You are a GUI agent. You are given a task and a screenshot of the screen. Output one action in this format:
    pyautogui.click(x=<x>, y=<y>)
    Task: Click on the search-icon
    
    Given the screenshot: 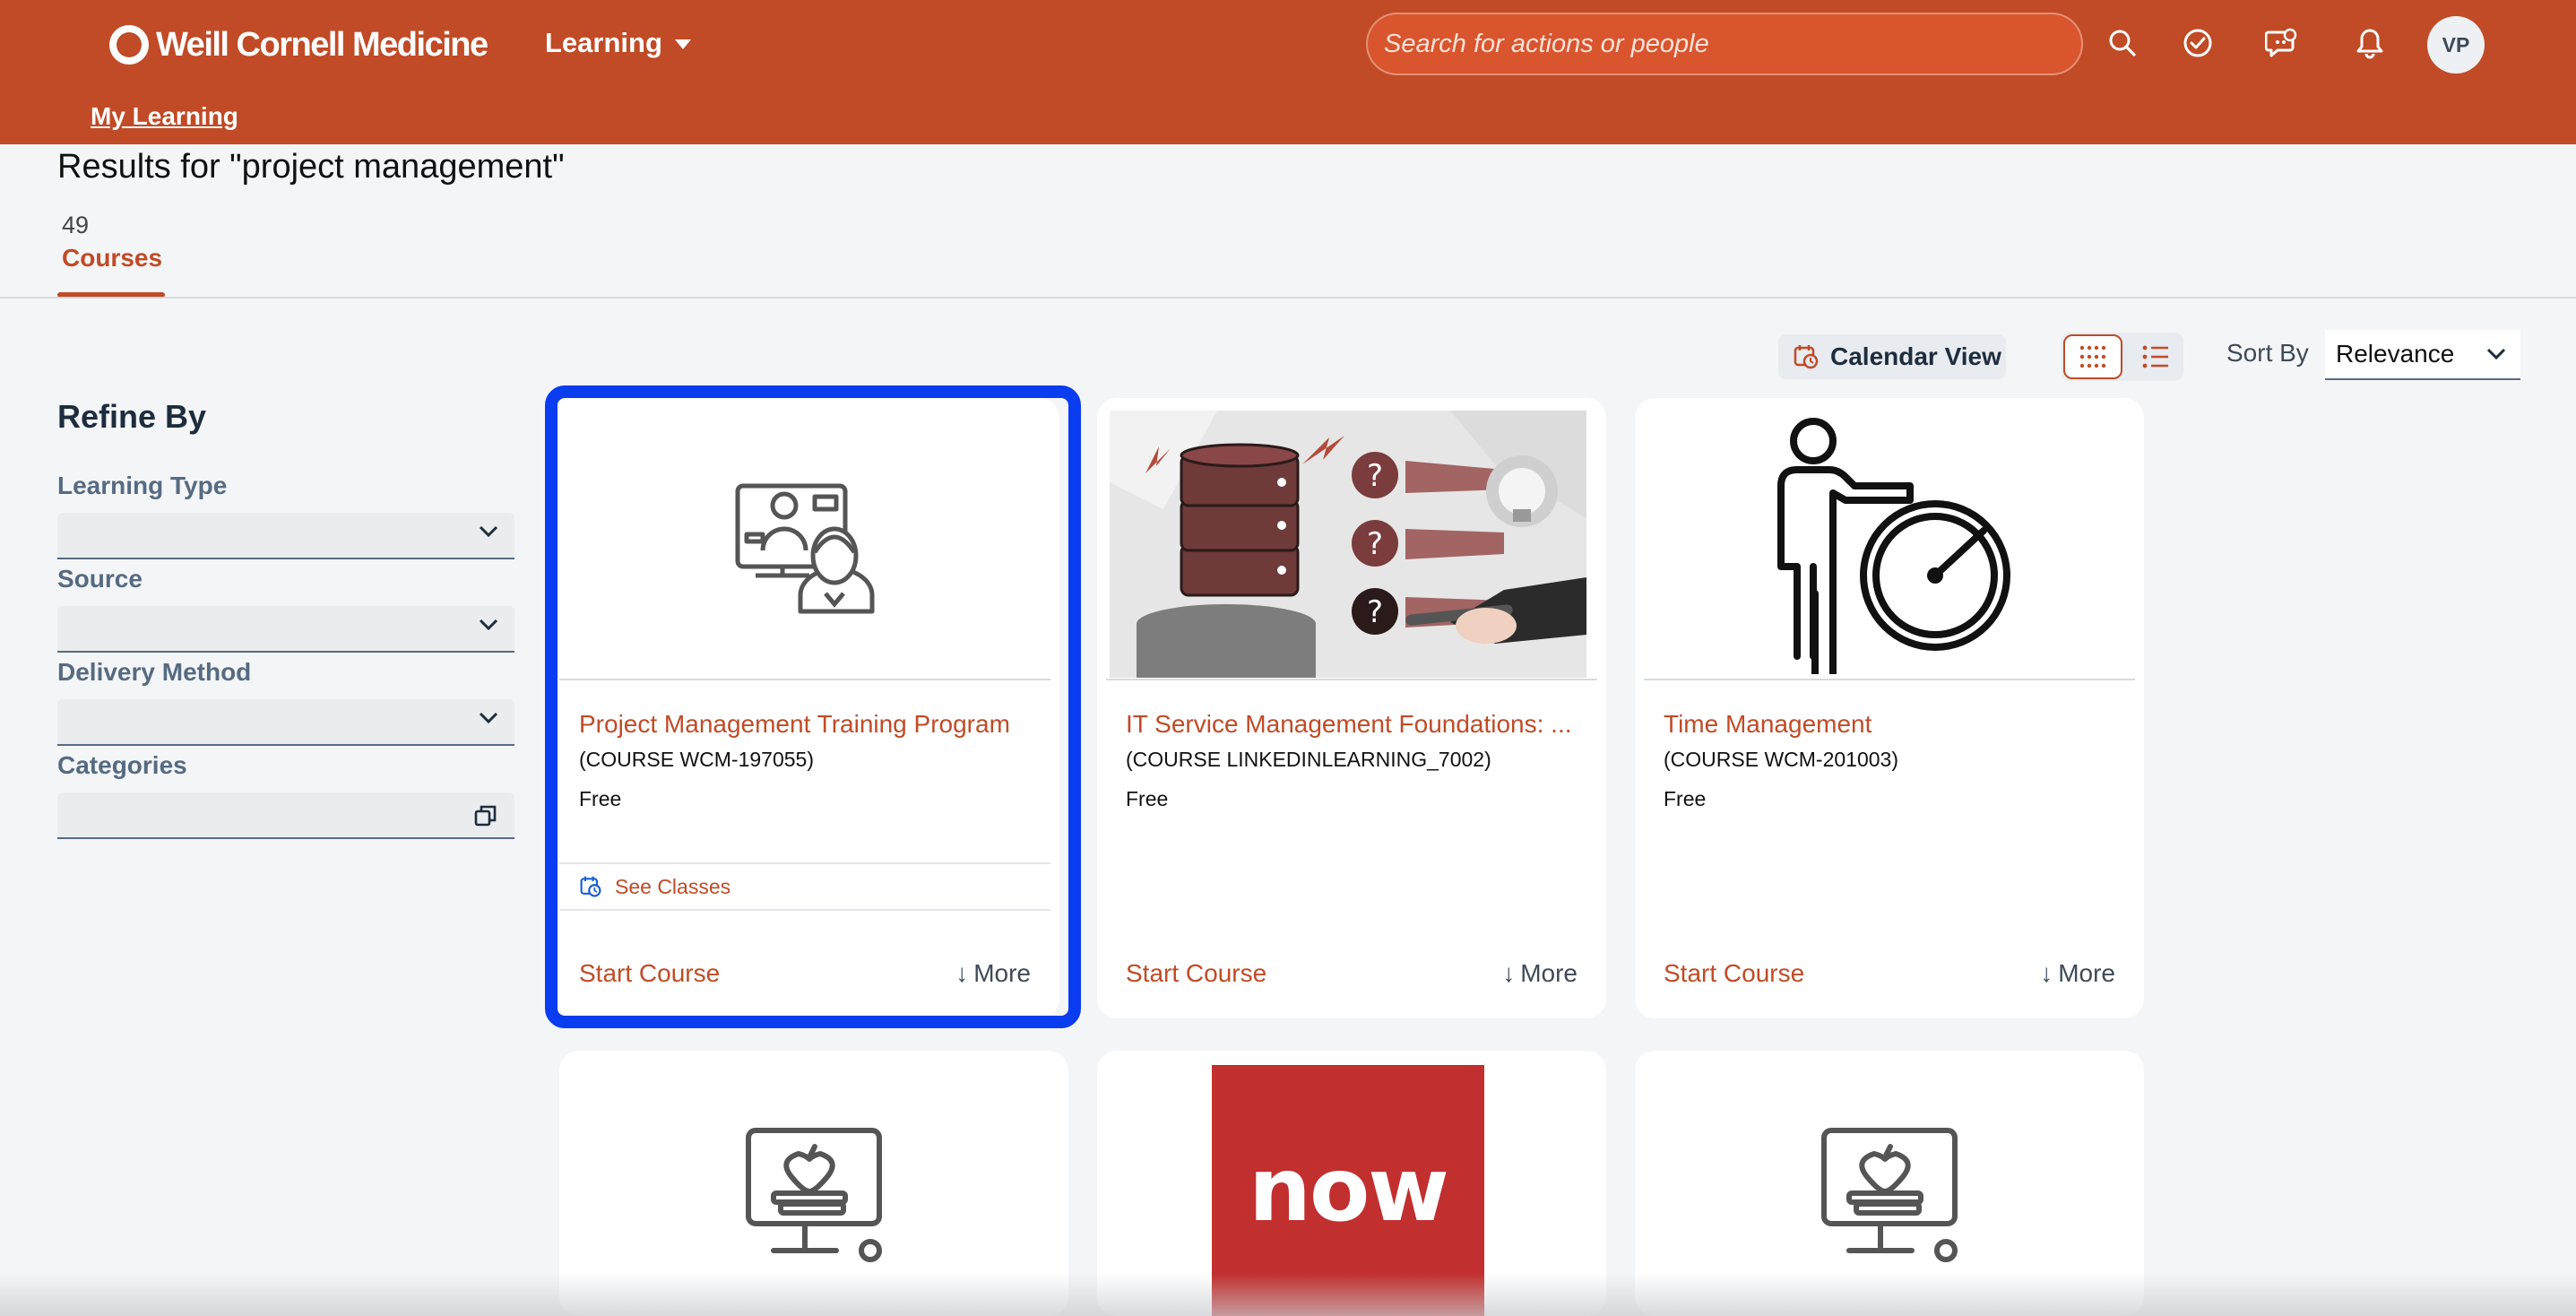 What is the action you would take?
    pyautogui.click(x=2122, y=43)
    